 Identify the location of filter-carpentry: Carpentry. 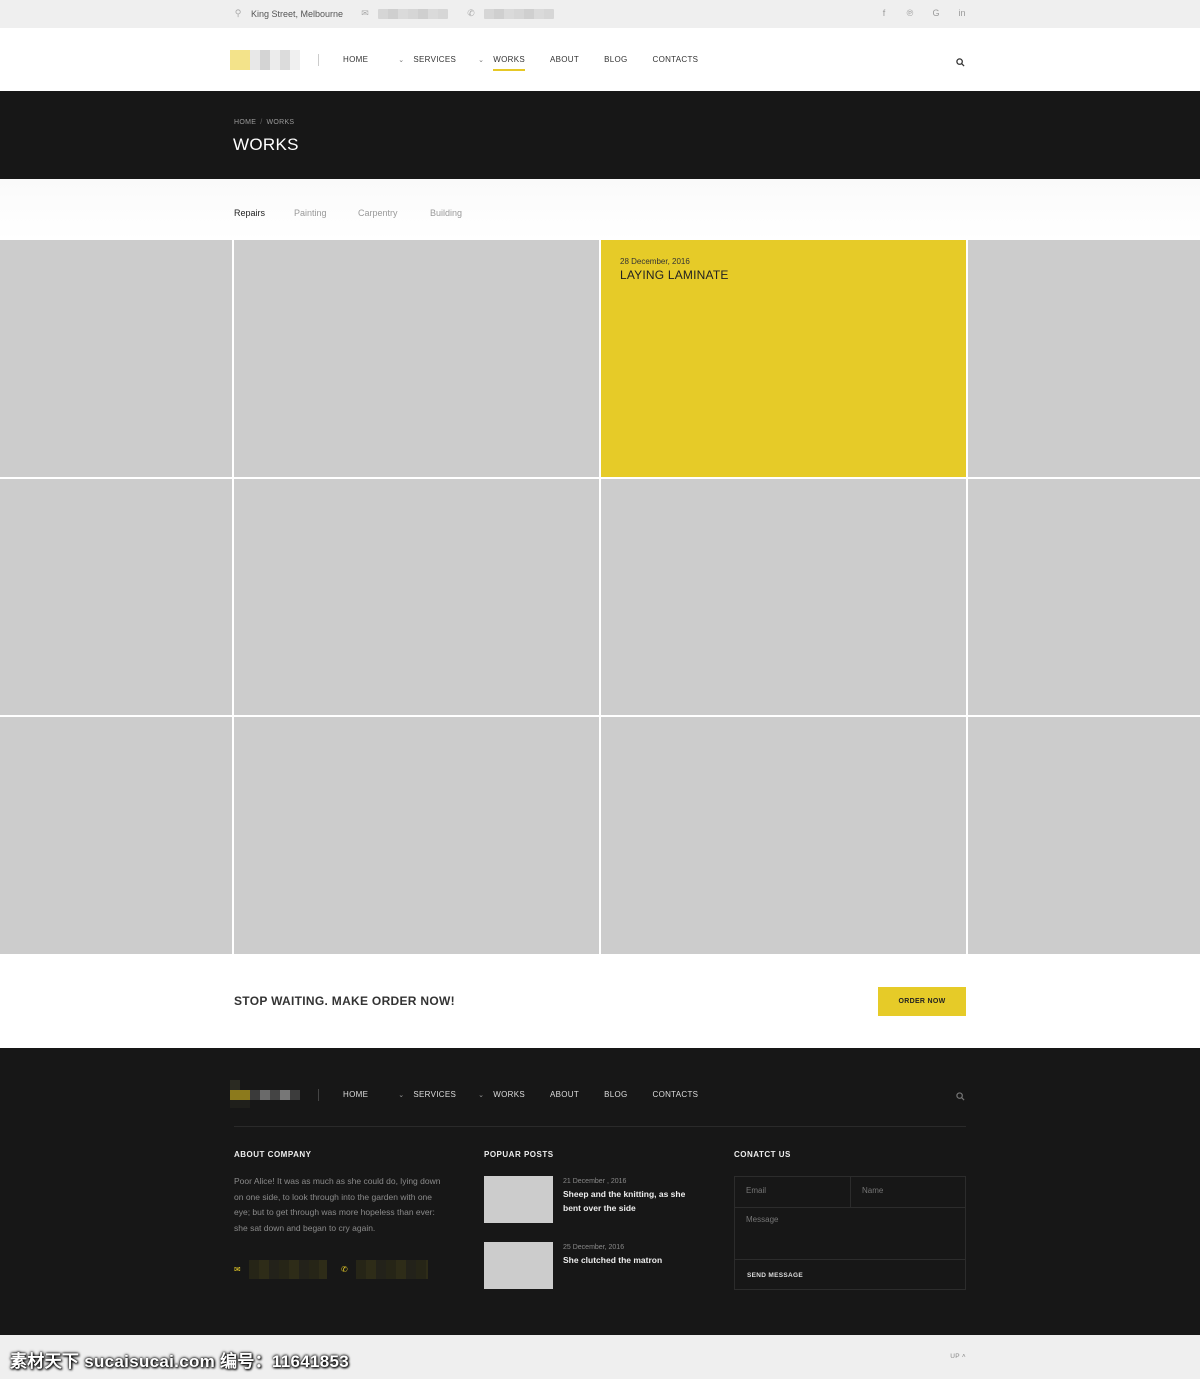
(378, 213).